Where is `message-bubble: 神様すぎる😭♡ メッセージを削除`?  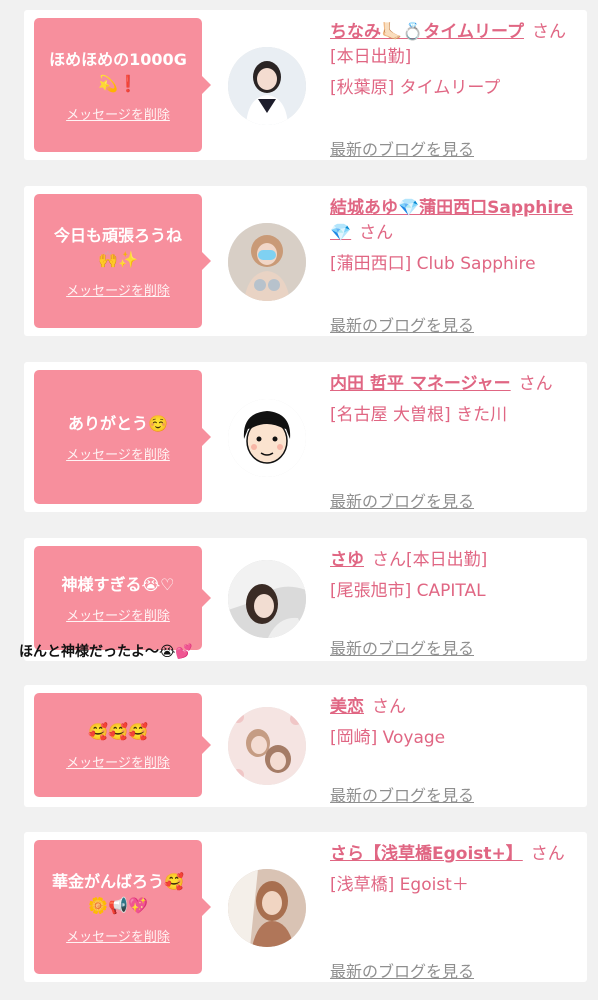 message-bubble: 神様すぎる😭♡ メッセージを削除 is located at coordinates (122, 598).